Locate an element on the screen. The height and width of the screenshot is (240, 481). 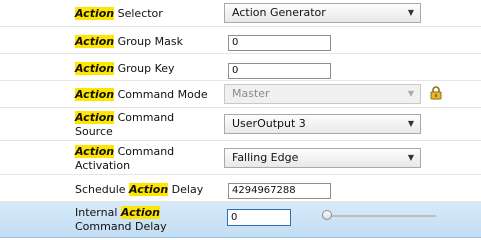
row-action-command-source: Action Command Source UserOutput 3 ▼ is located at coordinates (240, 124).